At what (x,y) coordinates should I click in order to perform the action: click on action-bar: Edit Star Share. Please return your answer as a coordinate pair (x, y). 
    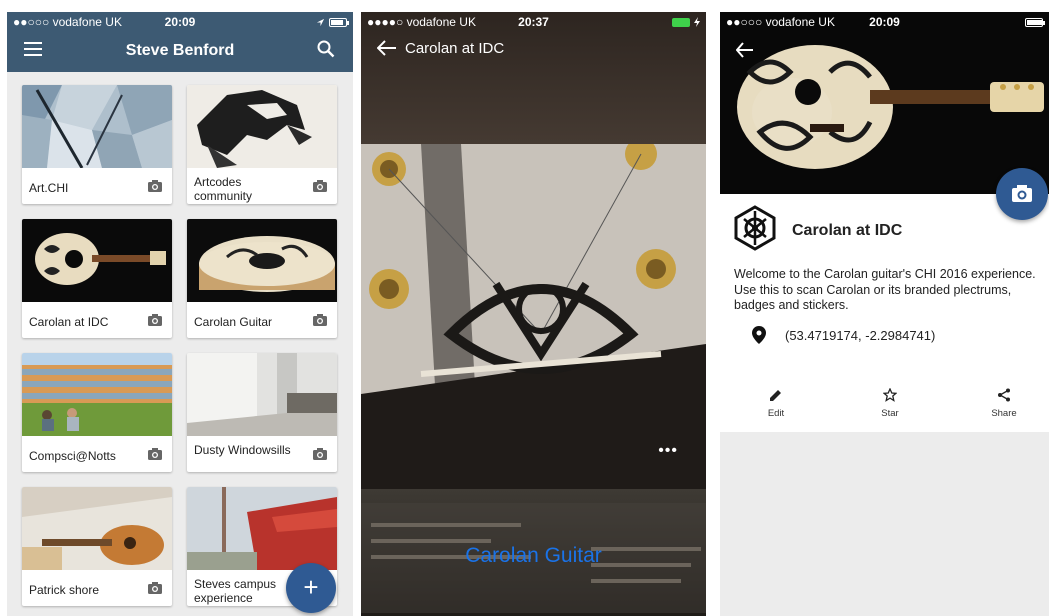
    Looking at the image, I should click on (884, 408).